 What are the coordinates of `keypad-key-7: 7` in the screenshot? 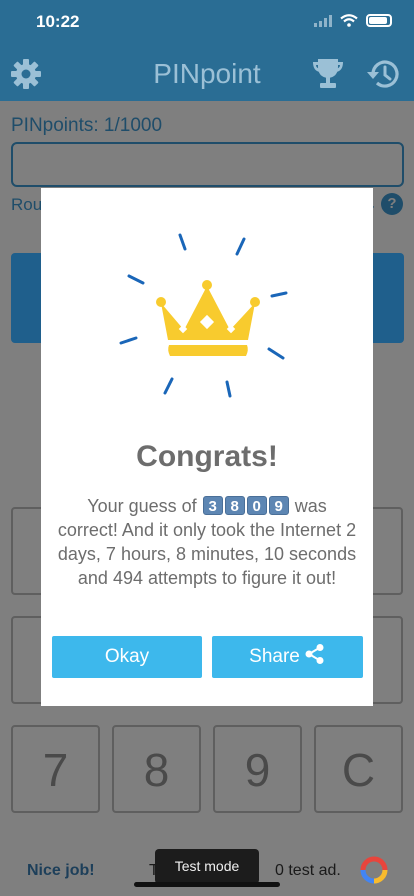 It's located at (55, 769).